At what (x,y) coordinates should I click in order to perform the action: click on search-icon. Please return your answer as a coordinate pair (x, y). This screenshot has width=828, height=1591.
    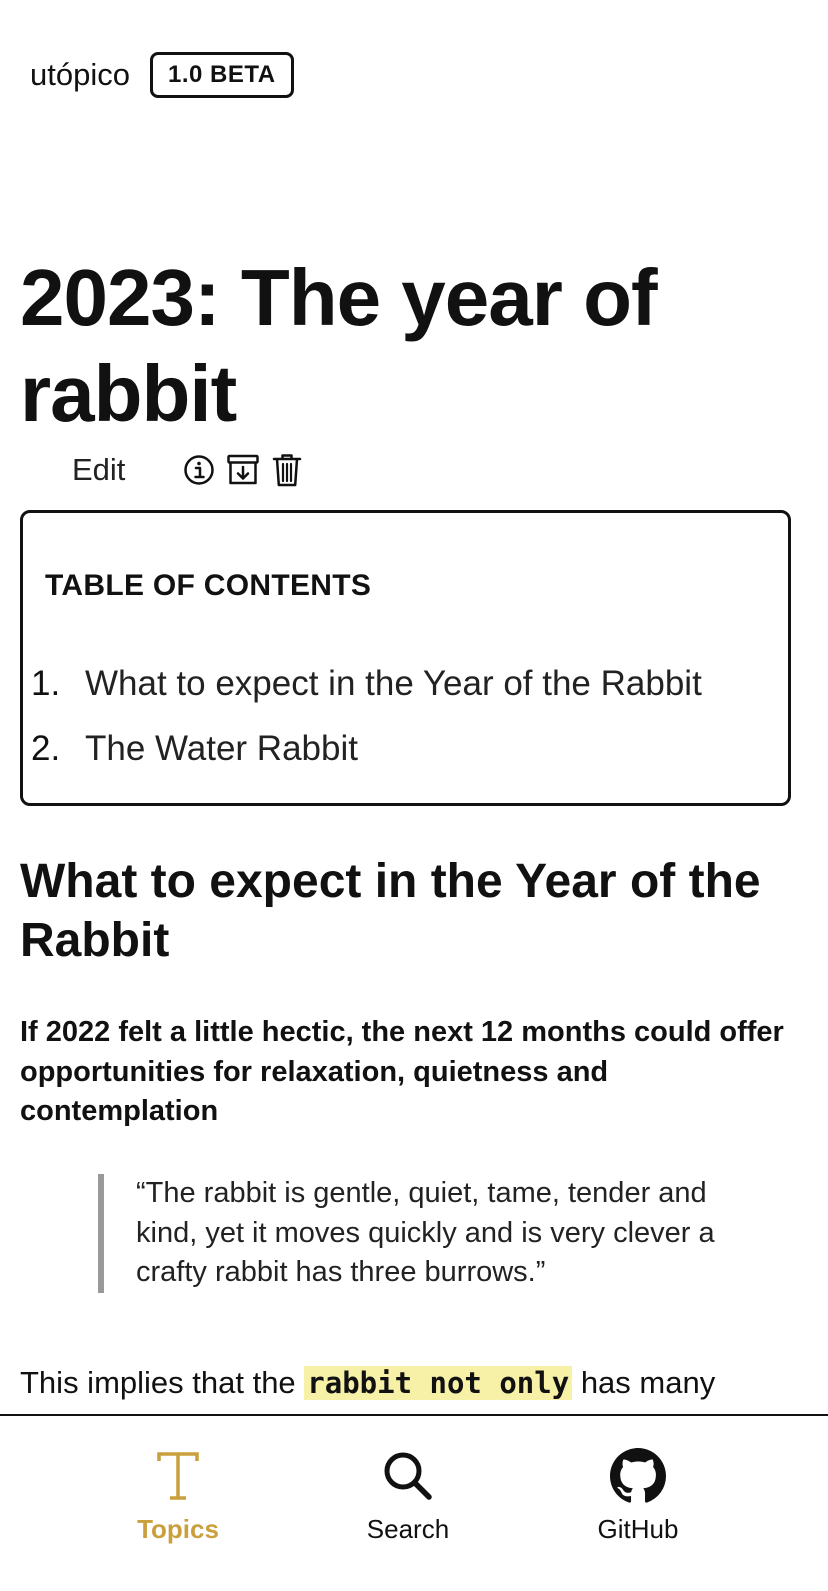
    Looking at the image, I should click on (408, 1476).